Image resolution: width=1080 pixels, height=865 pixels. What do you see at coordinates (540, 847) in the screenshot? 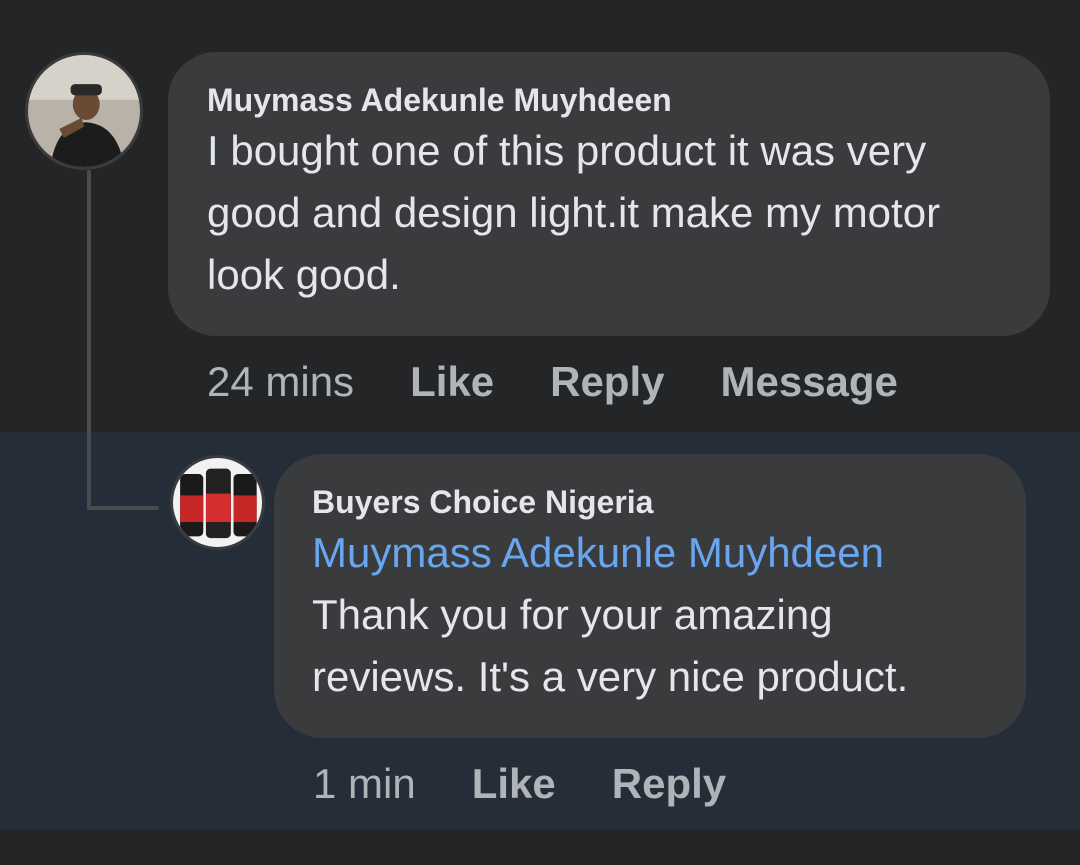
I see `bottom-separator` at bounding box center [540, 847].